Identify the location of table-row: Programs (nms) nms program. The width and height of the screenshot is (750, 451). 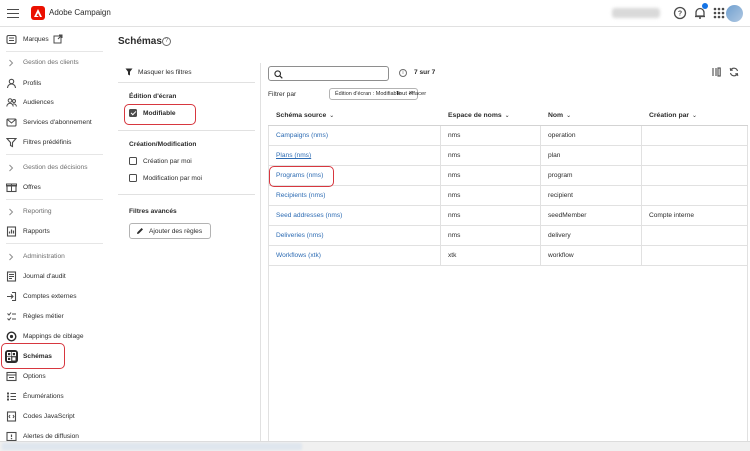
(508, 176).